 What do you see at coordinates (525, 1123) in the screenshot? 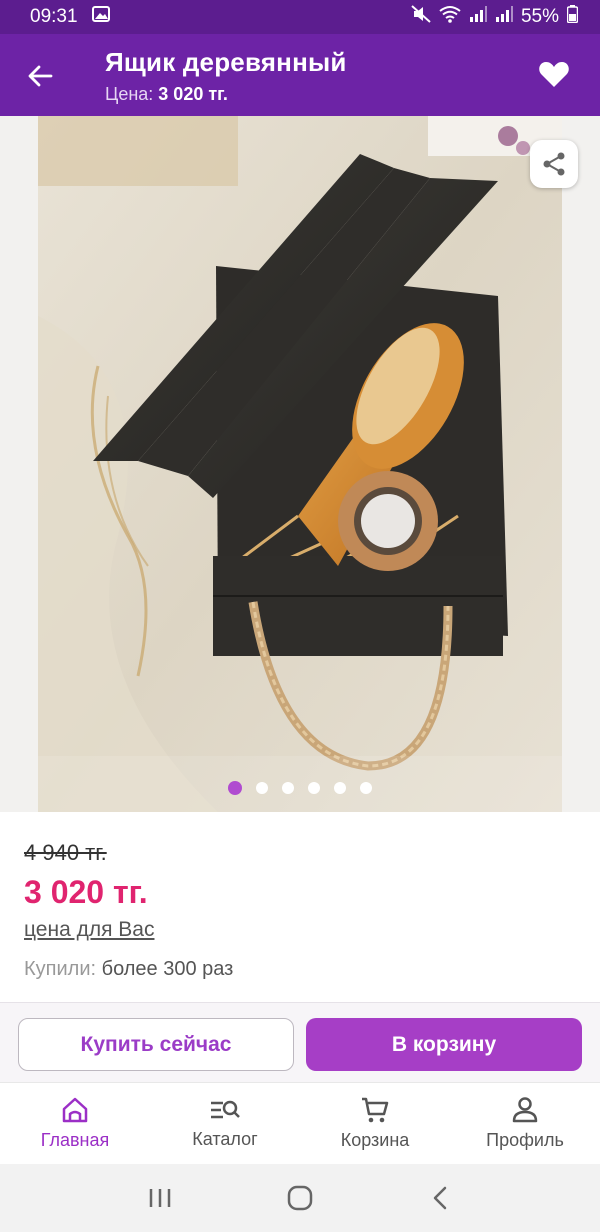
I see `nav-item-profile: Профиль` at bounding box center [525, 1123].